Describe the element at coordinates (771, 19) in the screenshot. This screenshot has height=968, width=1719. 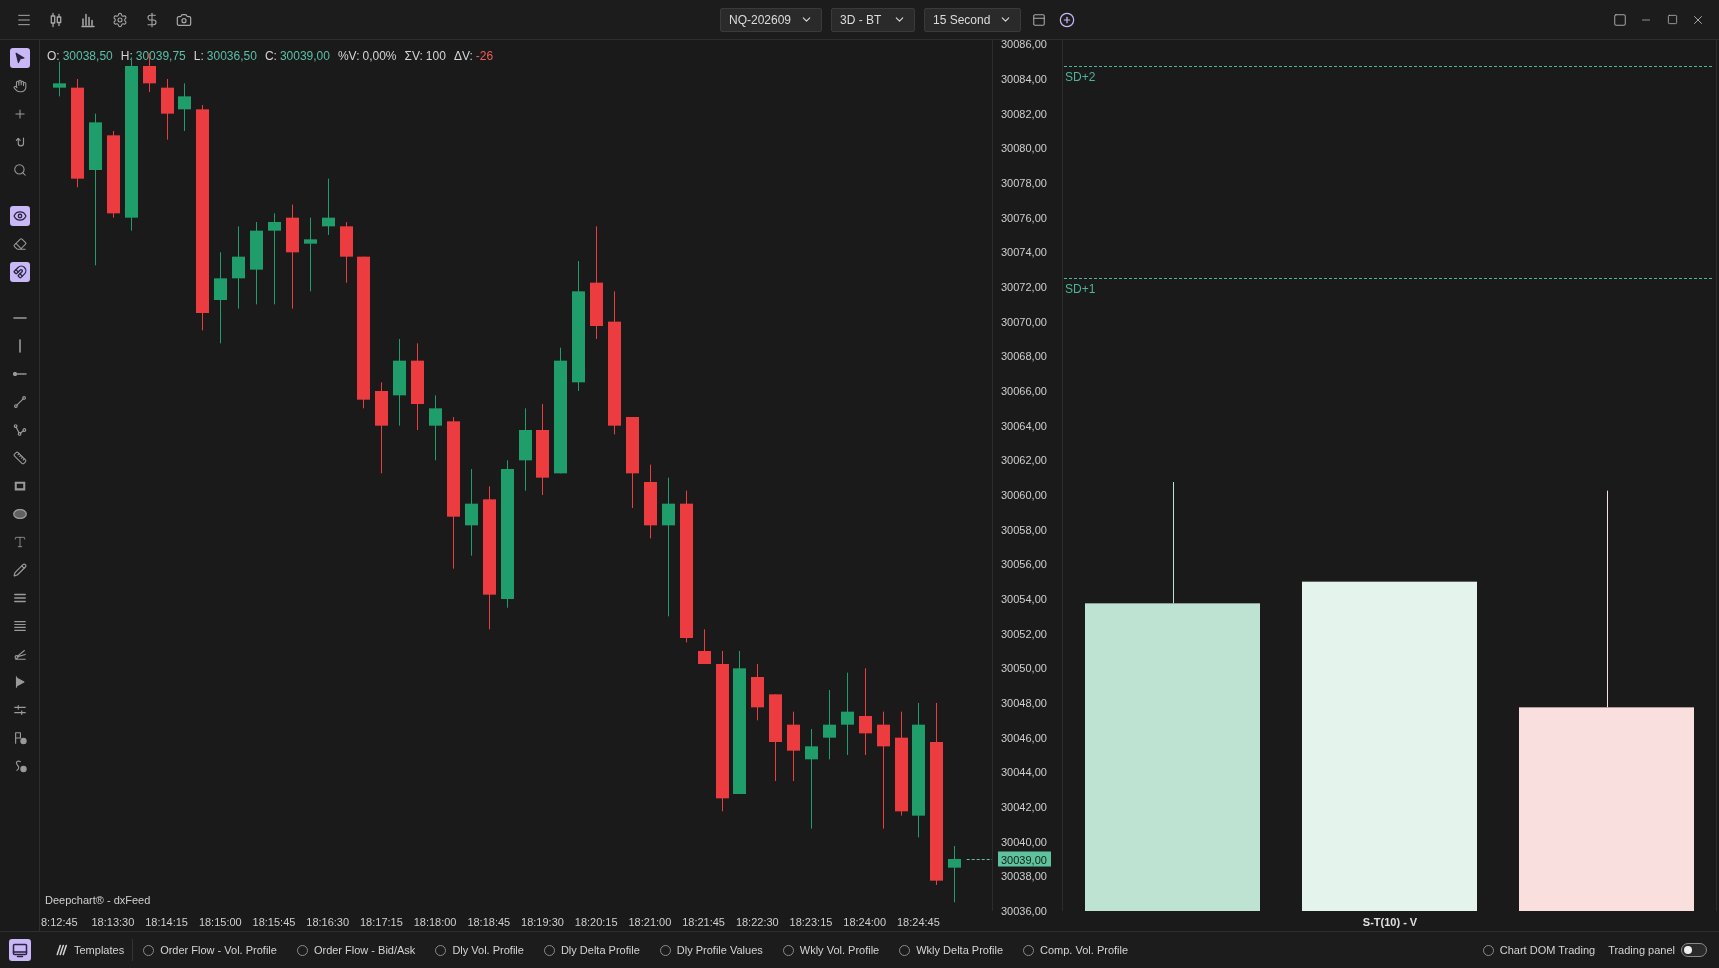
I see `dropdown: NQ-202609` at that location.